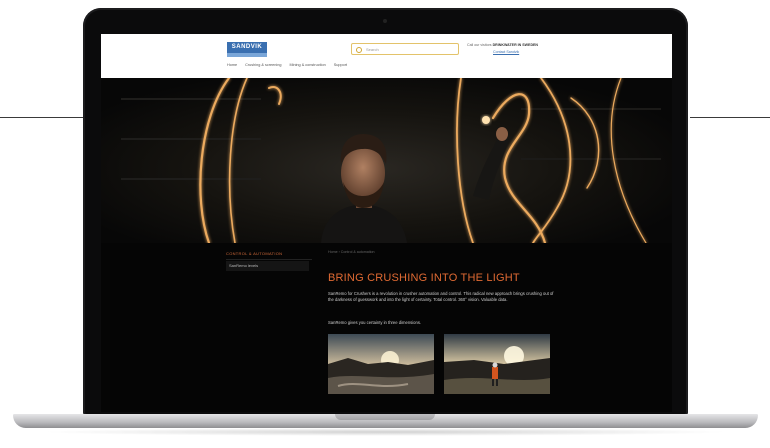 The image size is (770, 448). What do you see at coordinates (359, 50) in the screenshot?
I see `search-icon` at bounding box center [359, 50].